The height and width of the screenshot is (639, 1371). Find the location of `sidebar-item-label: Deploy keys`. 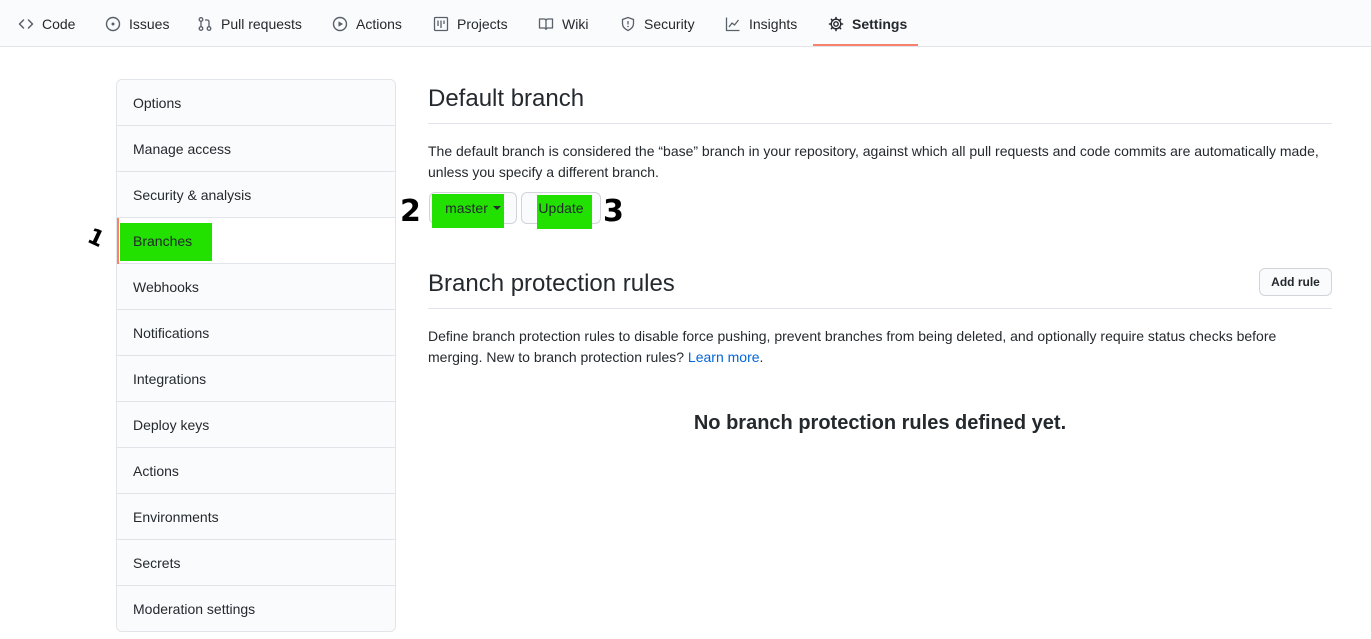

sidebar-item-label: Deploy keys is located at coordinates (171, 424).